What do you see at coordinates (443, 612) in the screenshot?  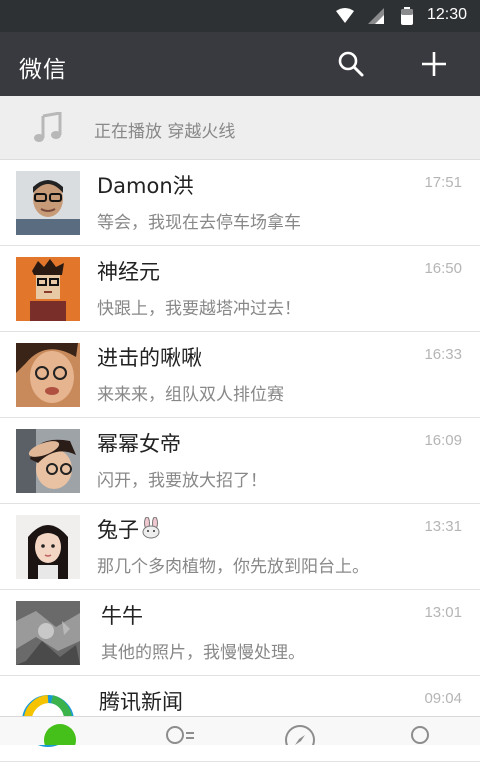 I see `chat-time: 13:01` at bounding box center [443, 612].